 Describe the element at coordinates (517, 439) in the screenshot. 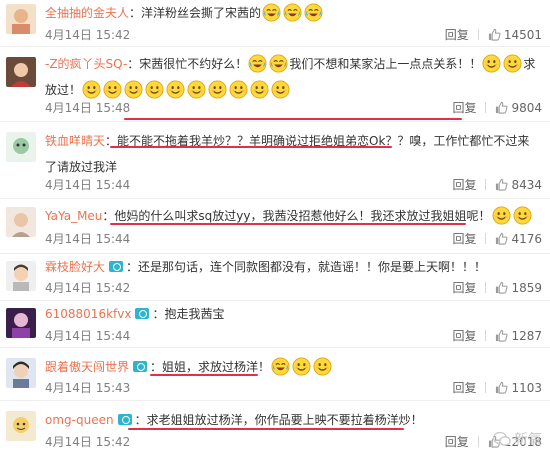

I see `watermark: 新氧` at that location.